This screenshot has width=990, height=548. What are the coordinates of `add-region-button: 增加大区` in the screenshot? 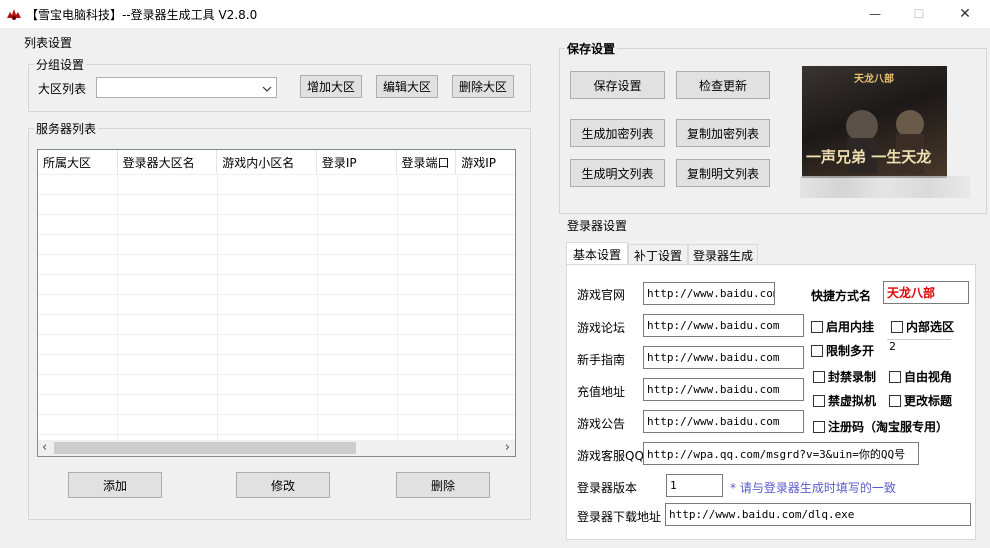 It's located at (331, 86).